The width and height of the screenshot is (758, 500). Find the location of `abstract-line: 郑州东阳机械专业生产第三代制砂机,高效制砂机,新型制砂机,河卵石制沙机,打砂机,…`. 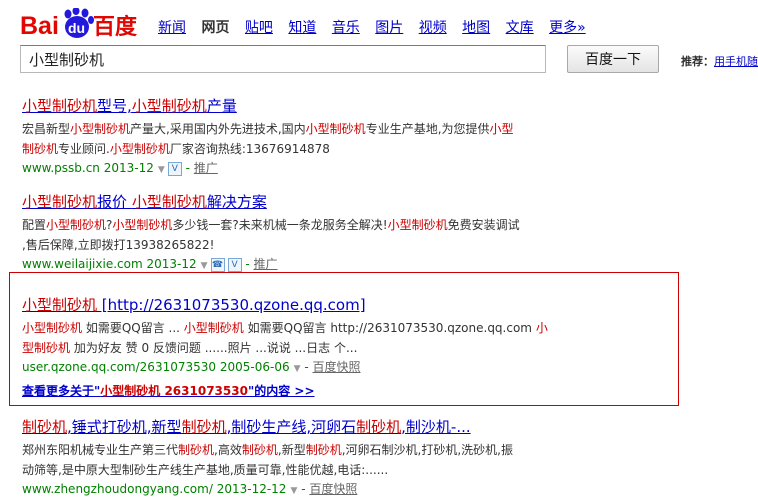

abstract-line: 郑州东阳机械专业生产第三代制砂机,高效制砂机,新型制砂机,河卵石制沙机,打砂机,… is located at coordinates (267, 450).